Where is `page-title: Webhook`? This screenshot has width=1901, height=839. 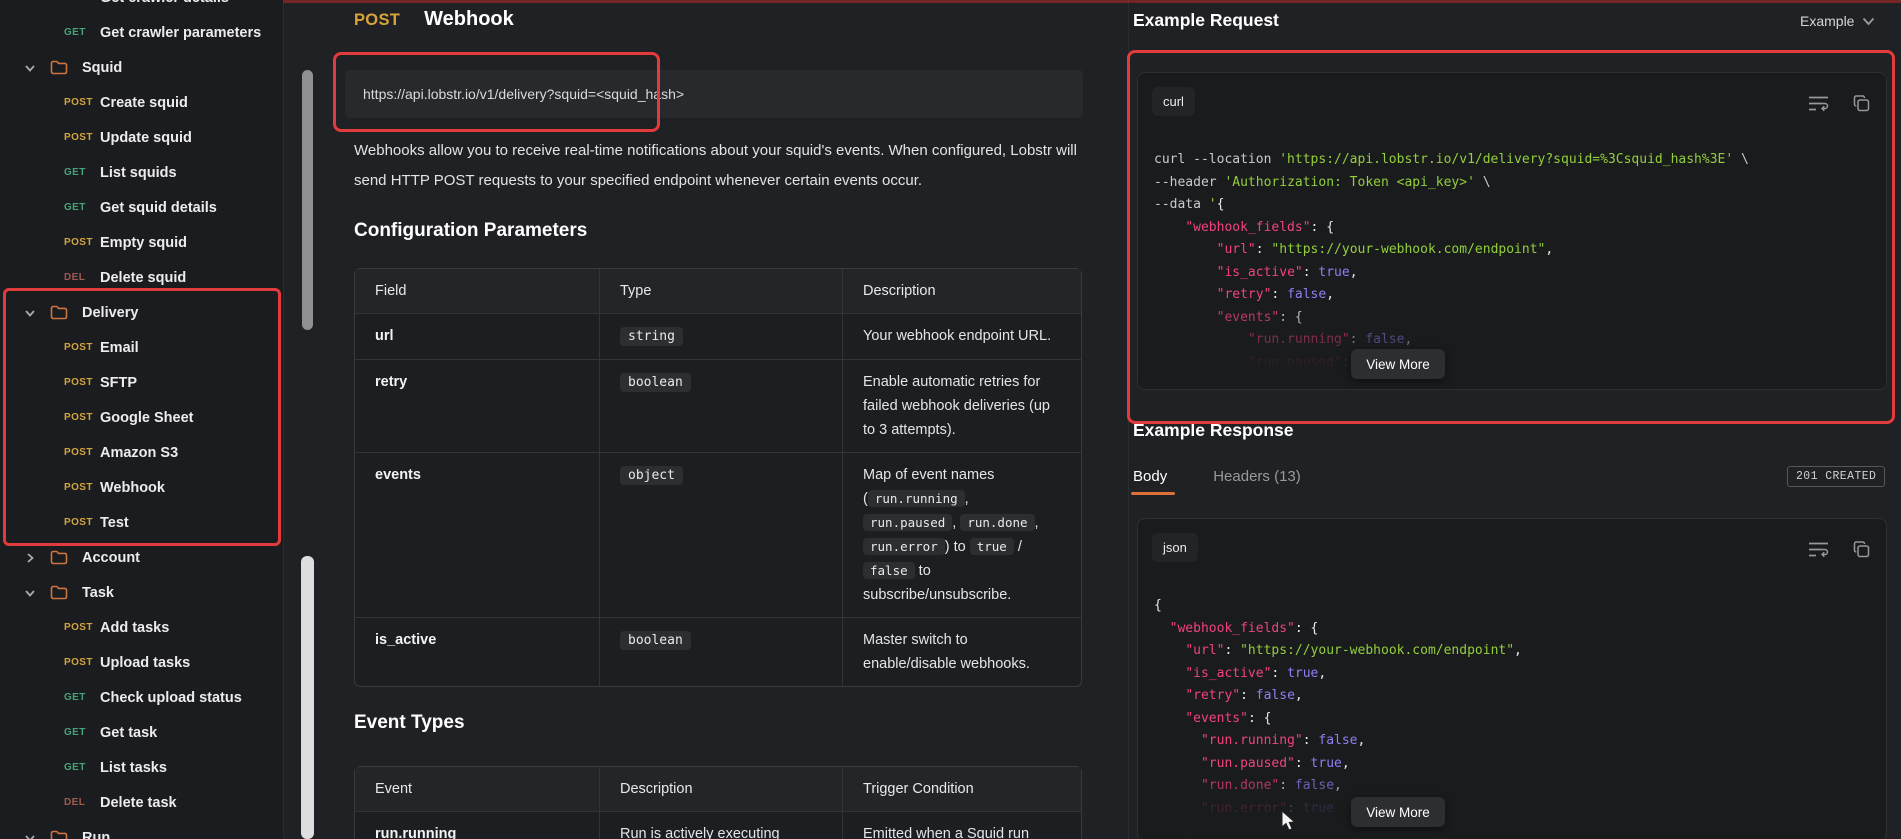 page-title: Webhook is located at coordinates (469, 19).